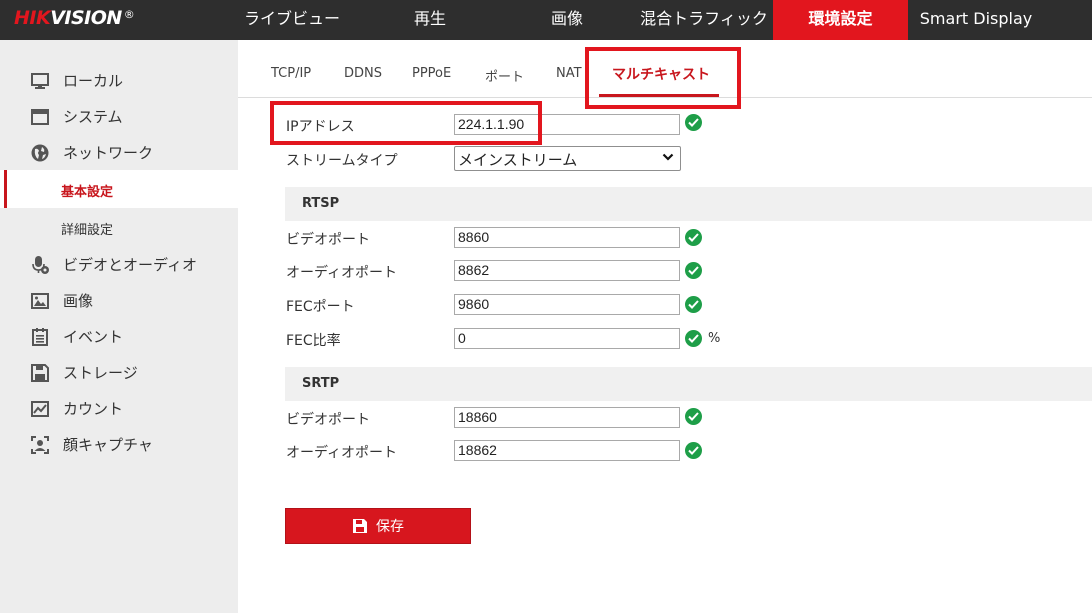  I want to click on sidebar-subitem-label: 詳細設定, so click(87, 230).